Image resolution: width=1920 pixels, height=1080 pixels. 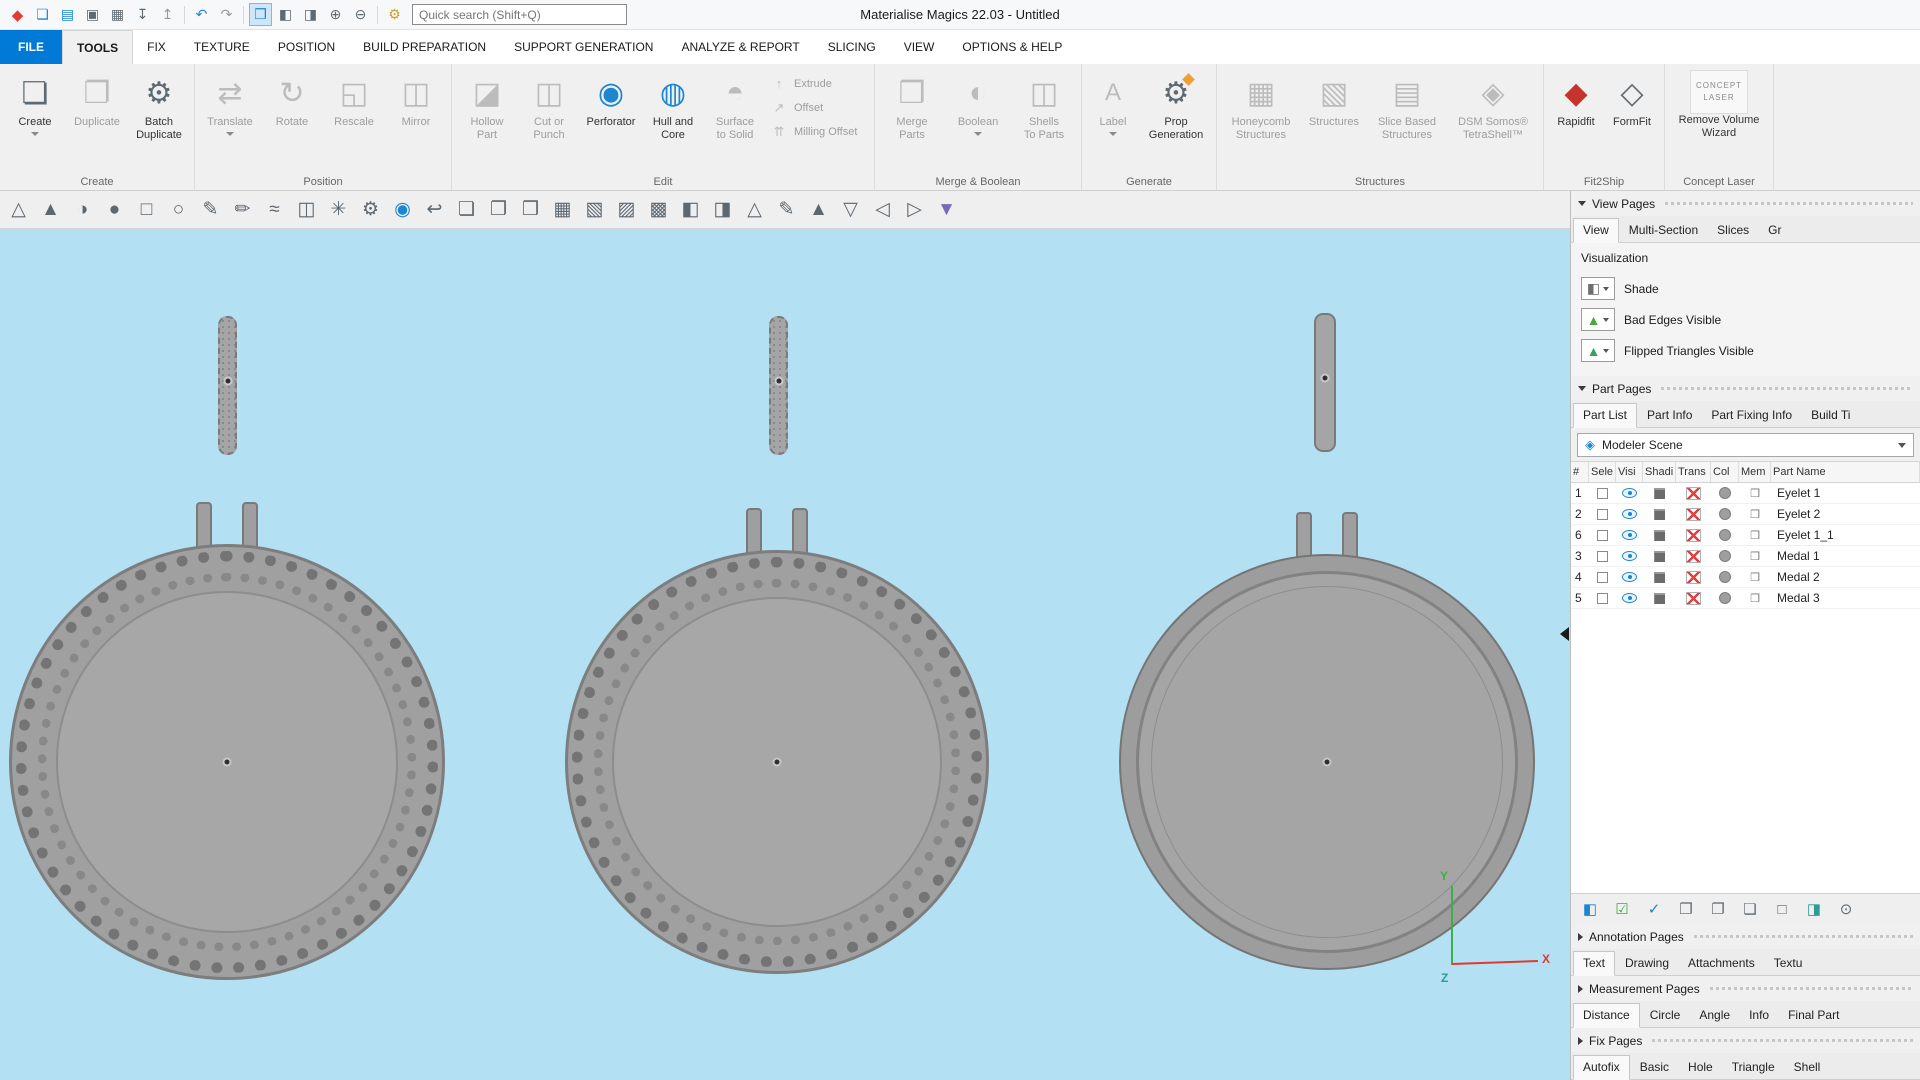 What do you see at coordinates (1845, 535) in the screenshot?
I see `part-name: Eyelet 1_1` at bounding box center [1845, 535].